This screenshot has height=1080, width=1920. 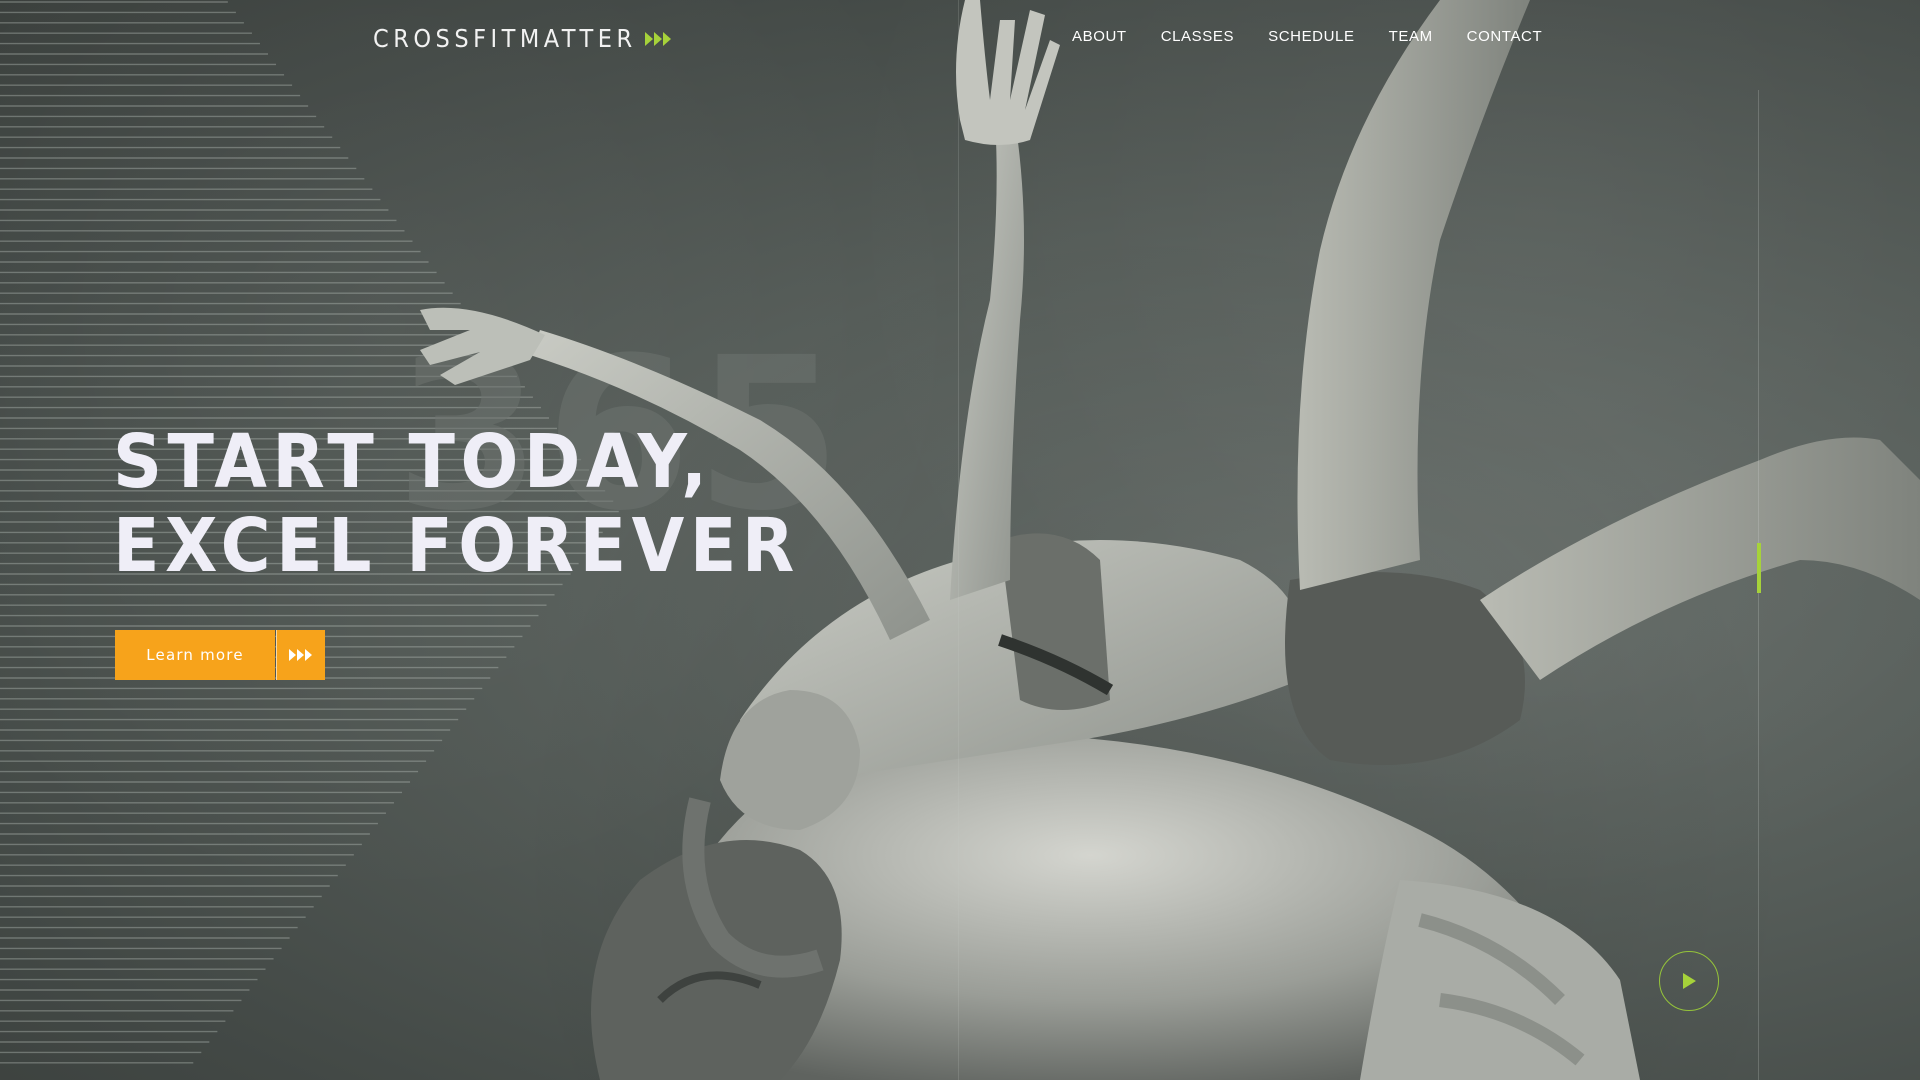 I want to click on nav-item-classes: CLASSES, so click(x=1197, y=36).